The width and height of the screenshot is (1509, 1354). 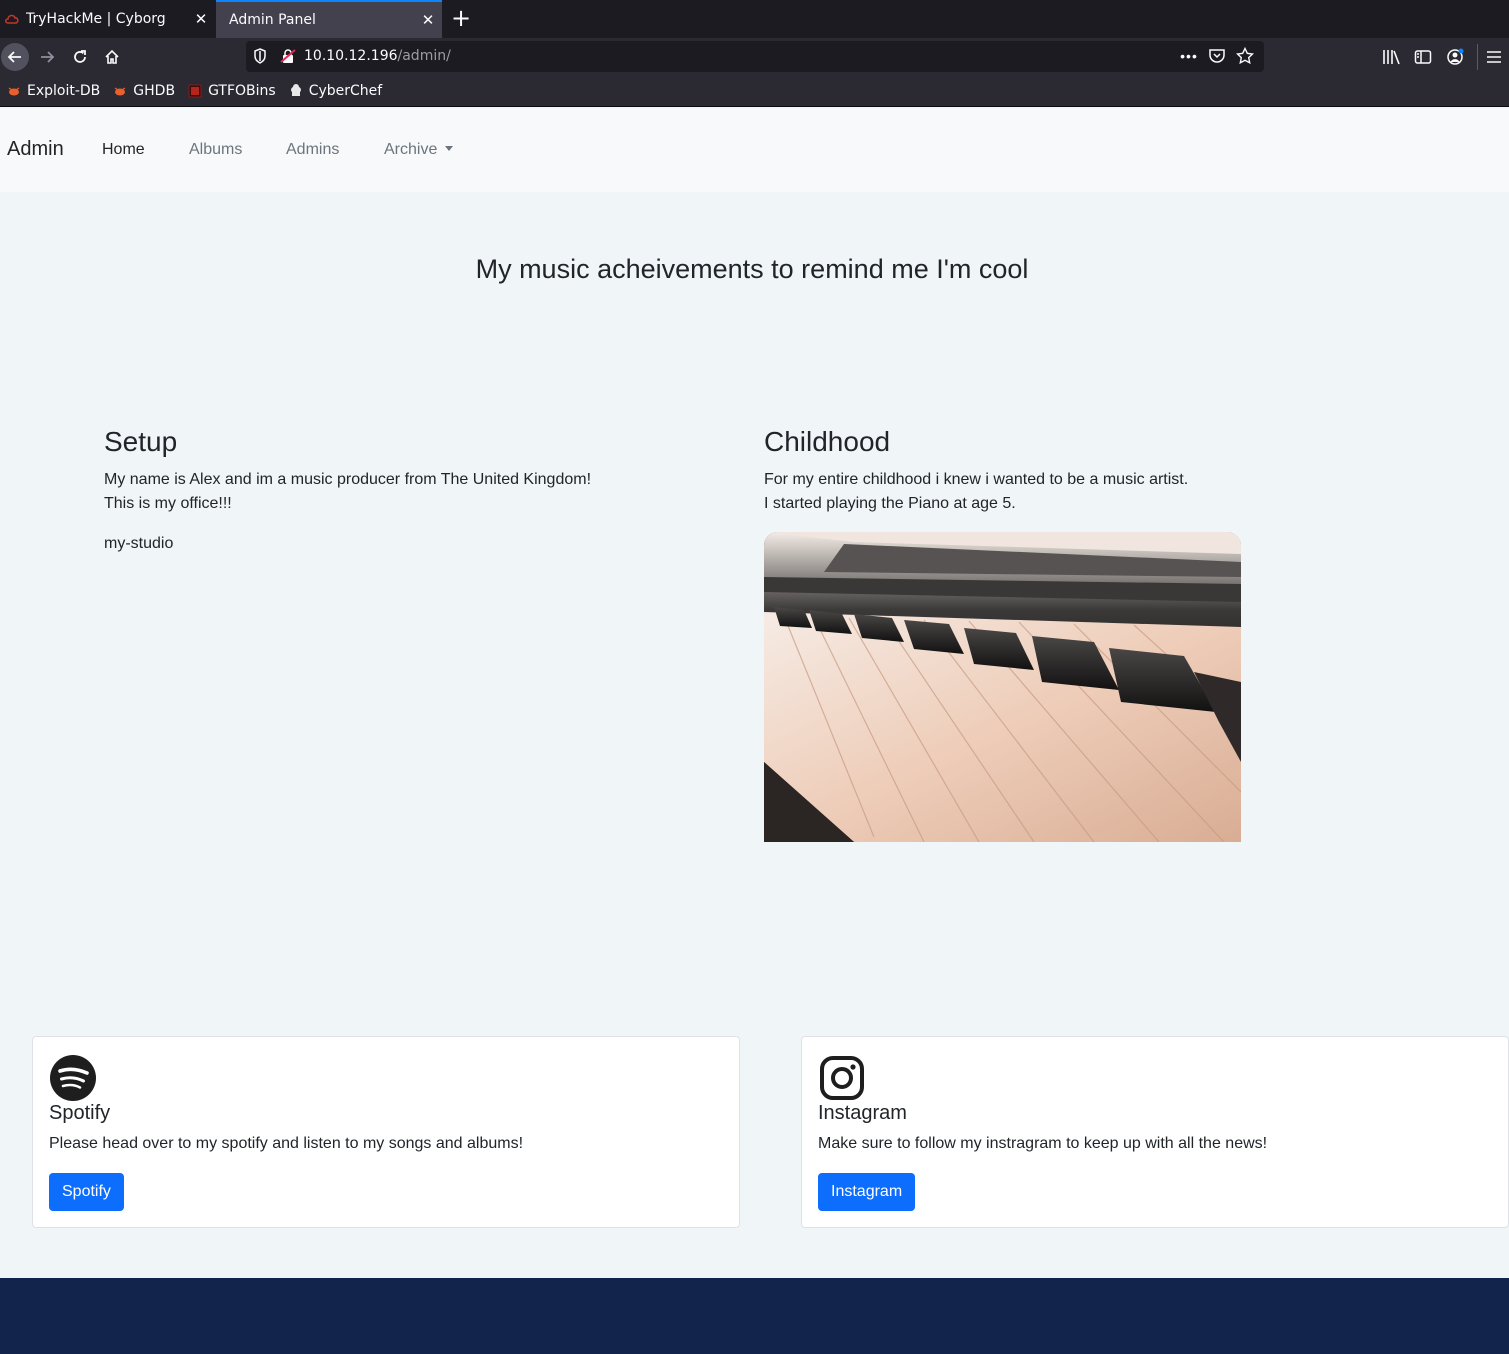 What do you see at coordinates (867, 1192) in the screenshot?
I see `instagram-button: Instagram` at bounding box center [867, 1192].